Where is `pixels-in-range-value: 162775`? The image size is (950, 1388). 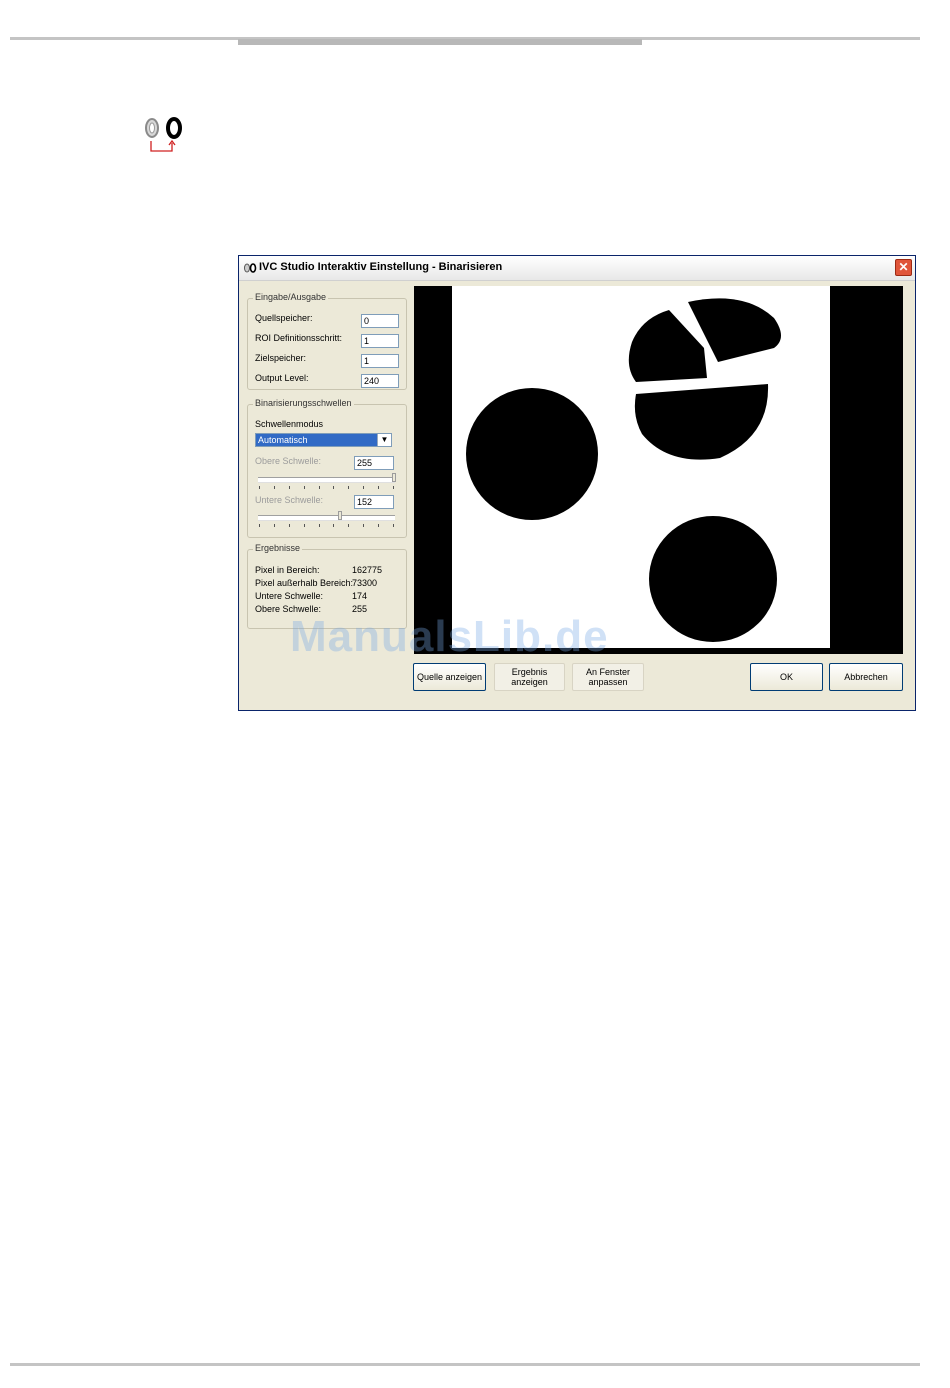 pixels-in-range-value: 162775 is located at coordinates (367, 570).